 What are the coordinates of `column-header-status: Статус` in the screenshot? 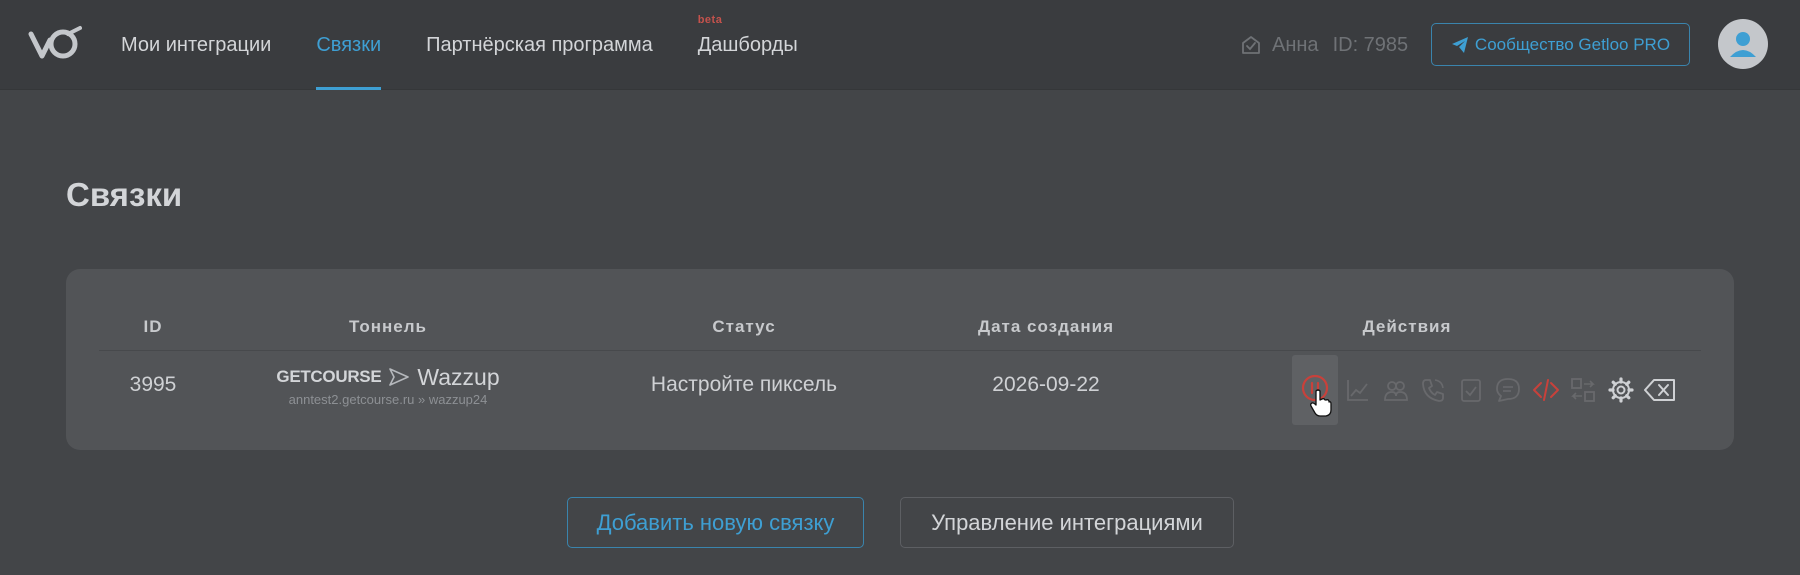 It's located at (744, 326).